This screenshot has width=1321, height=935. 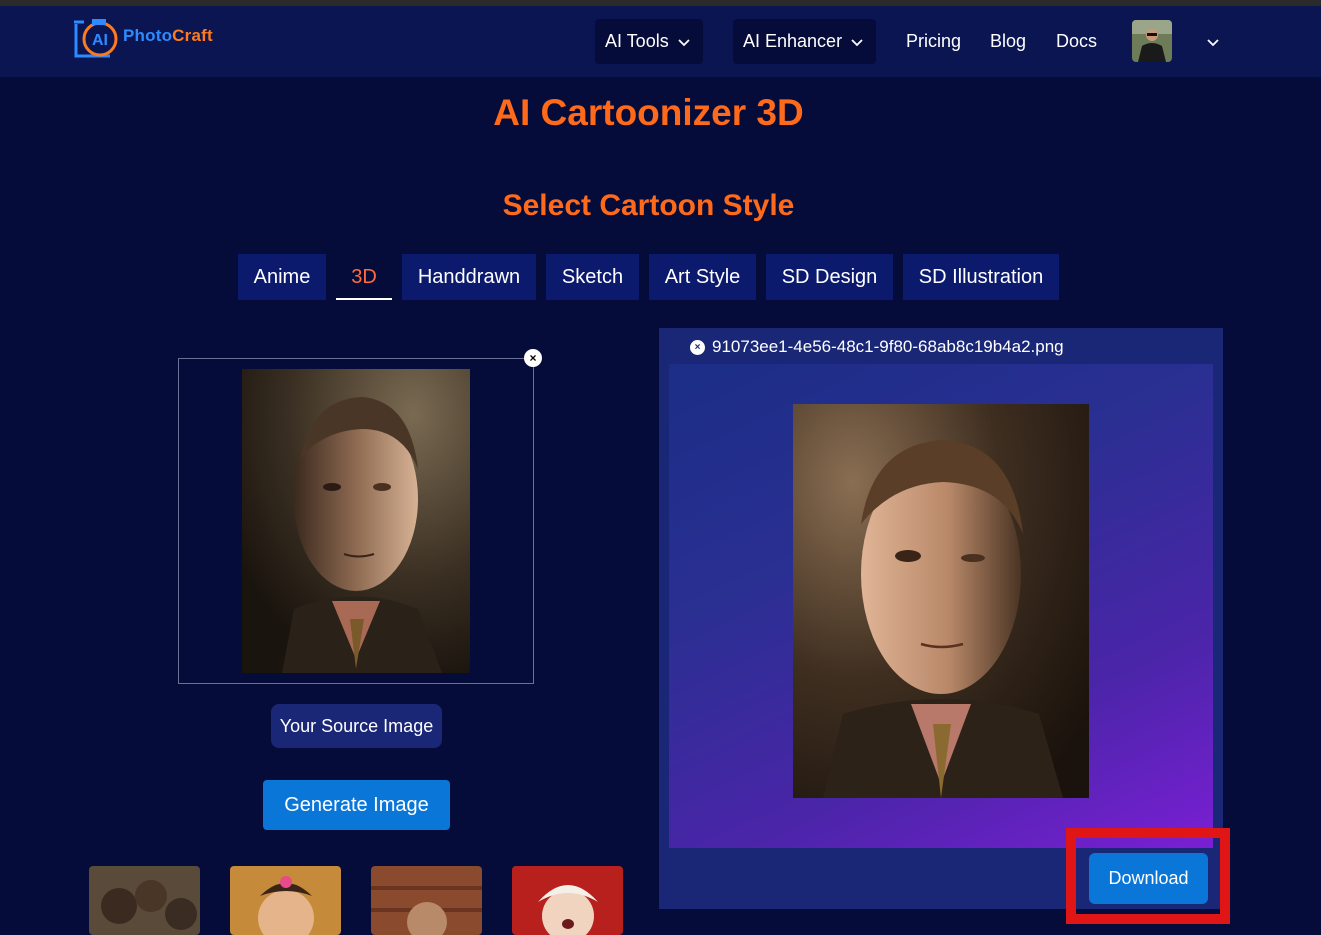 I want to click on logo-ai-text: AI, so click(x=100, y=40).